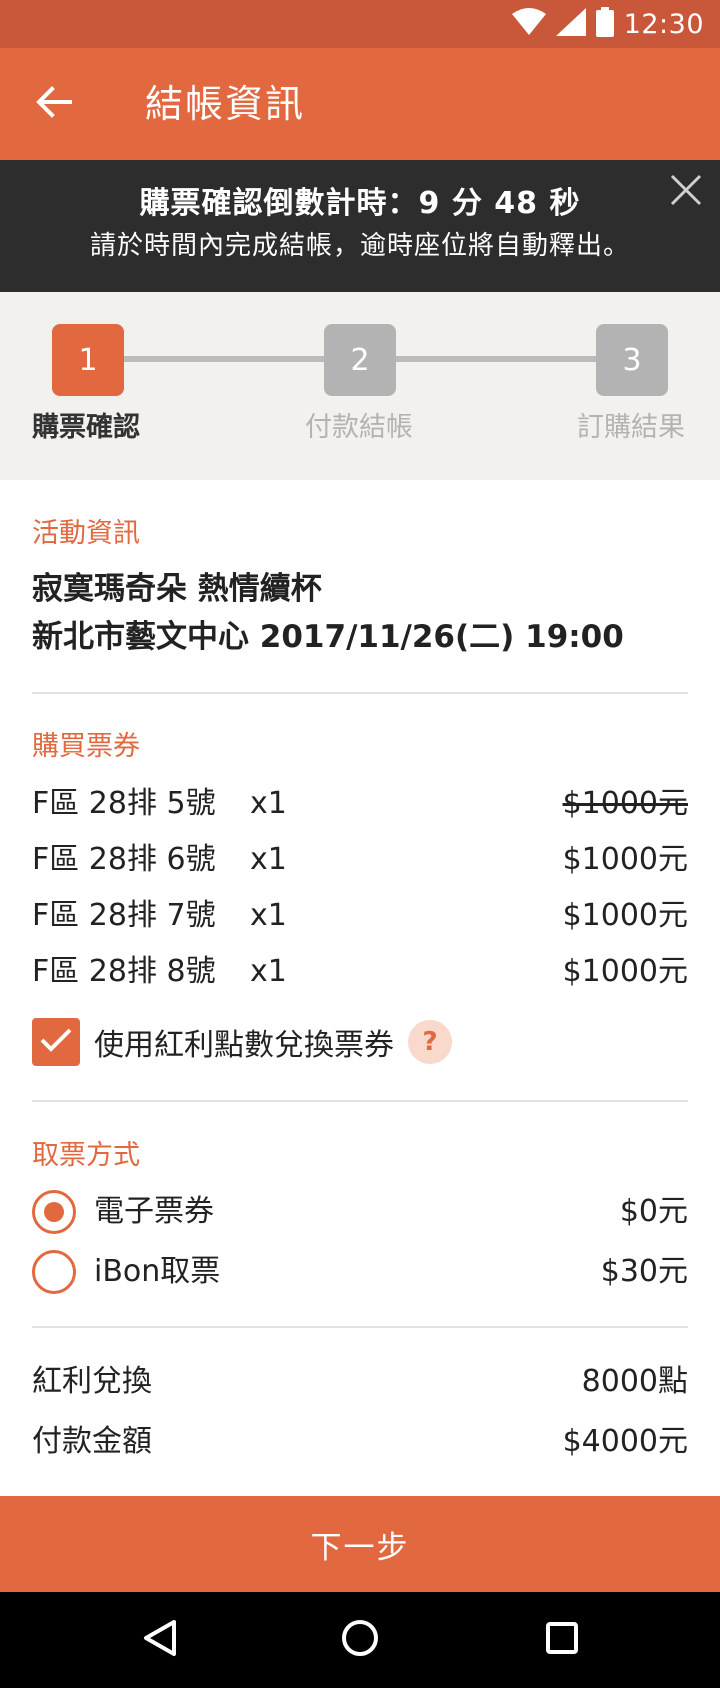 The width and height of the screenshot is (720, 1688). Describe the element at coordinates (360, 1442) in the screenshot. I see `payment-amount-row: 付款金額 $4000元` at that location.